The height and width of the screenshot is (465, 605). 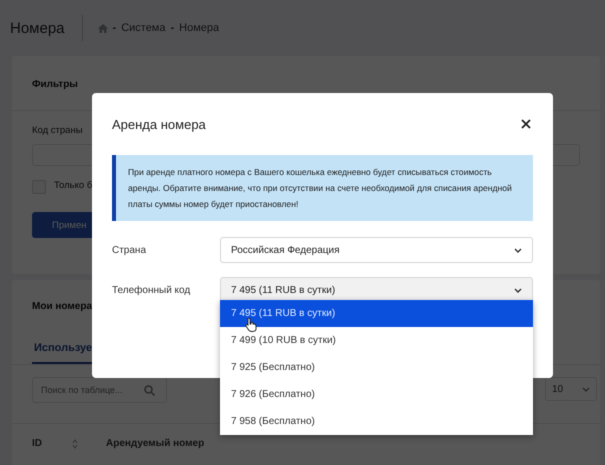 I want to click on page-title: Номера, so click(x=37, y=28).